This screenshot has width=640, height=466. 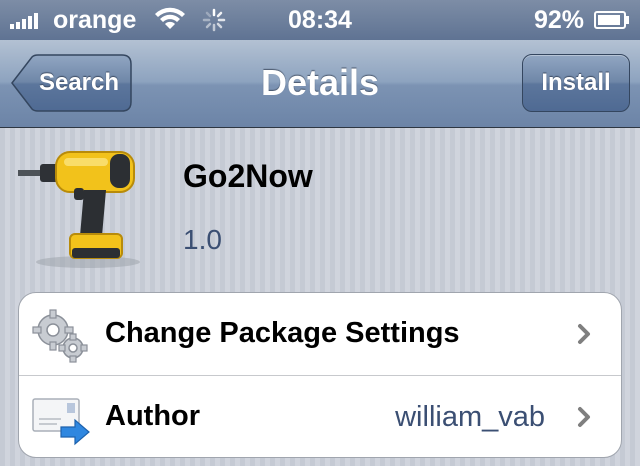 I want to click on change-package-settings-label: Change Package Settings, so click(x=282, y=333).